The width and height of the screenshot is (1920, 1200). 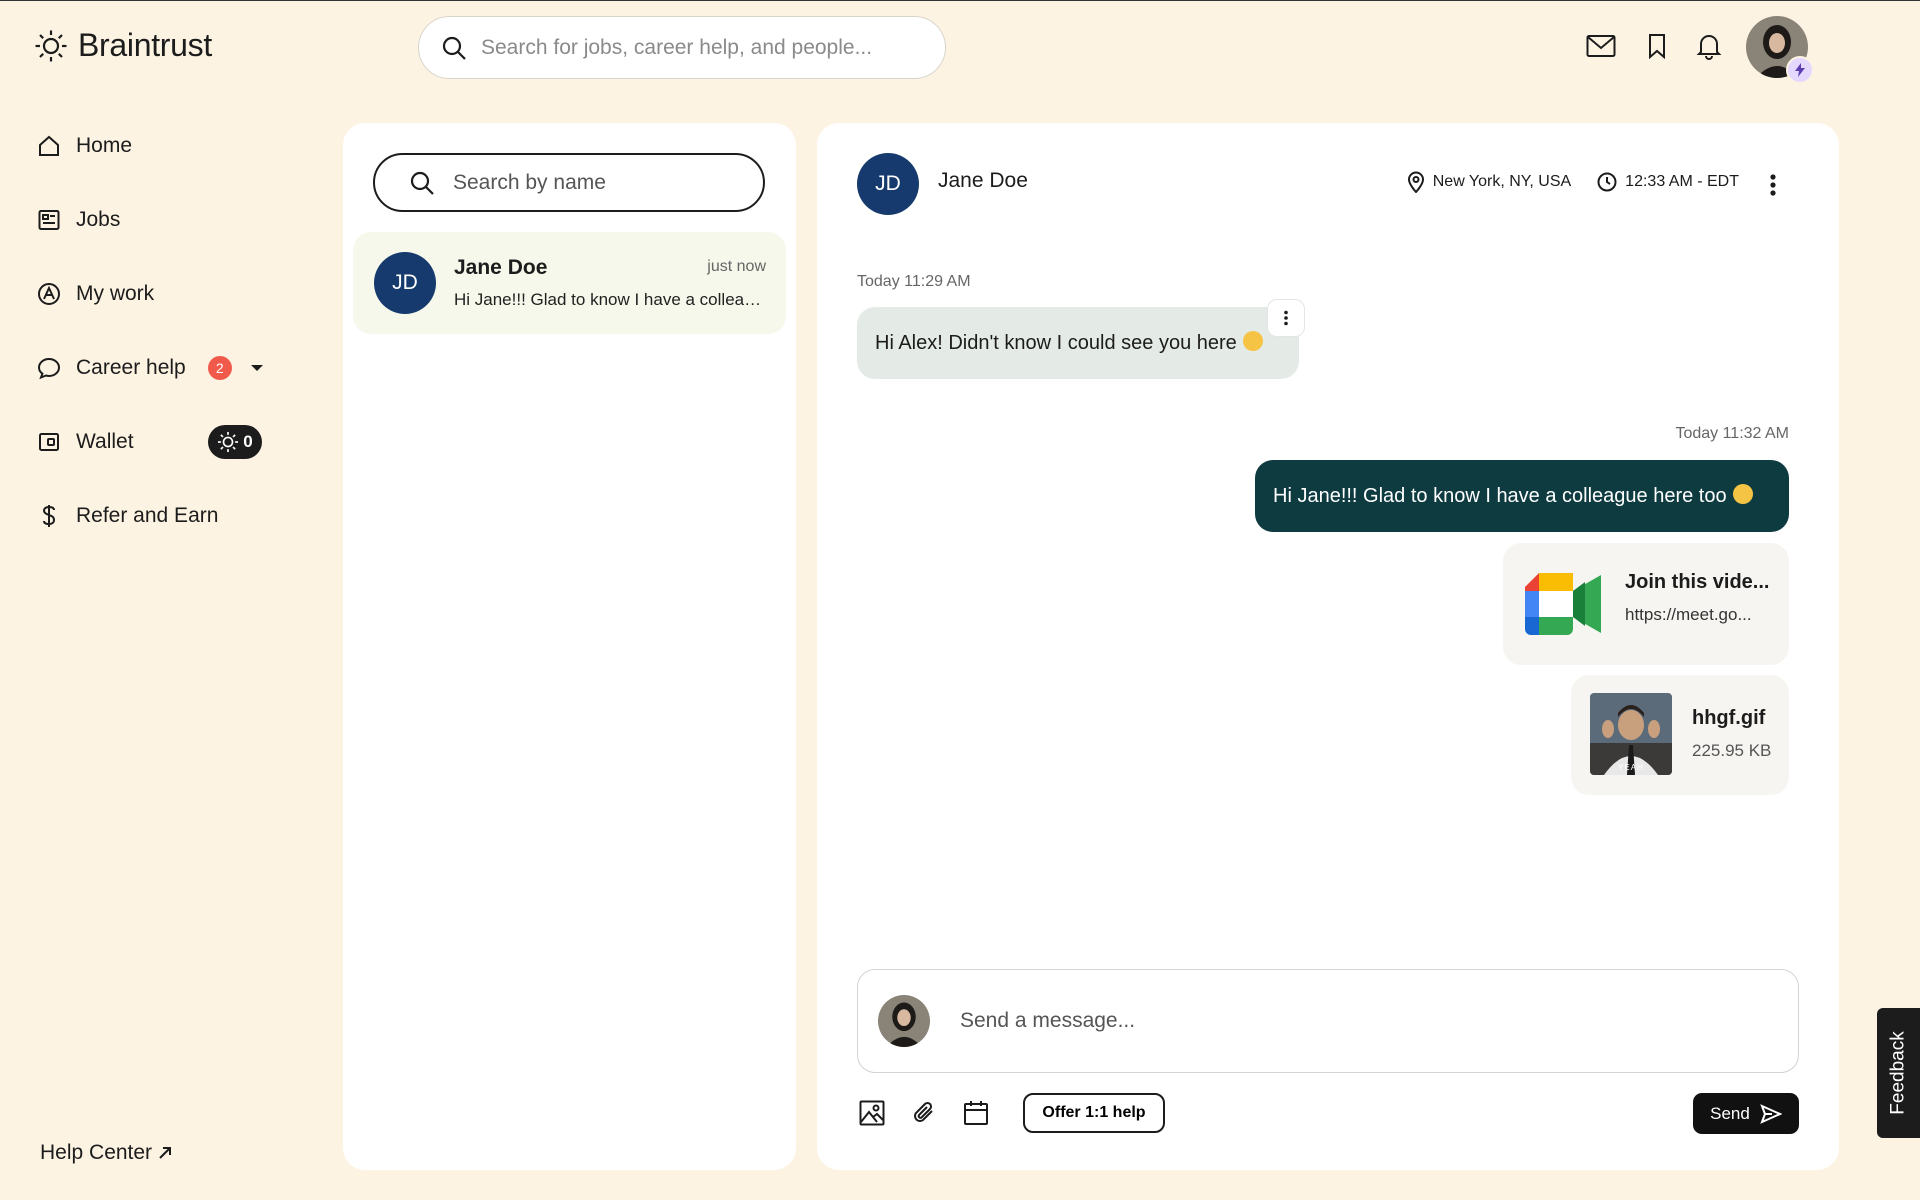 I want to click on feedback-label: Feedback, so click(x=1898, y=1073).